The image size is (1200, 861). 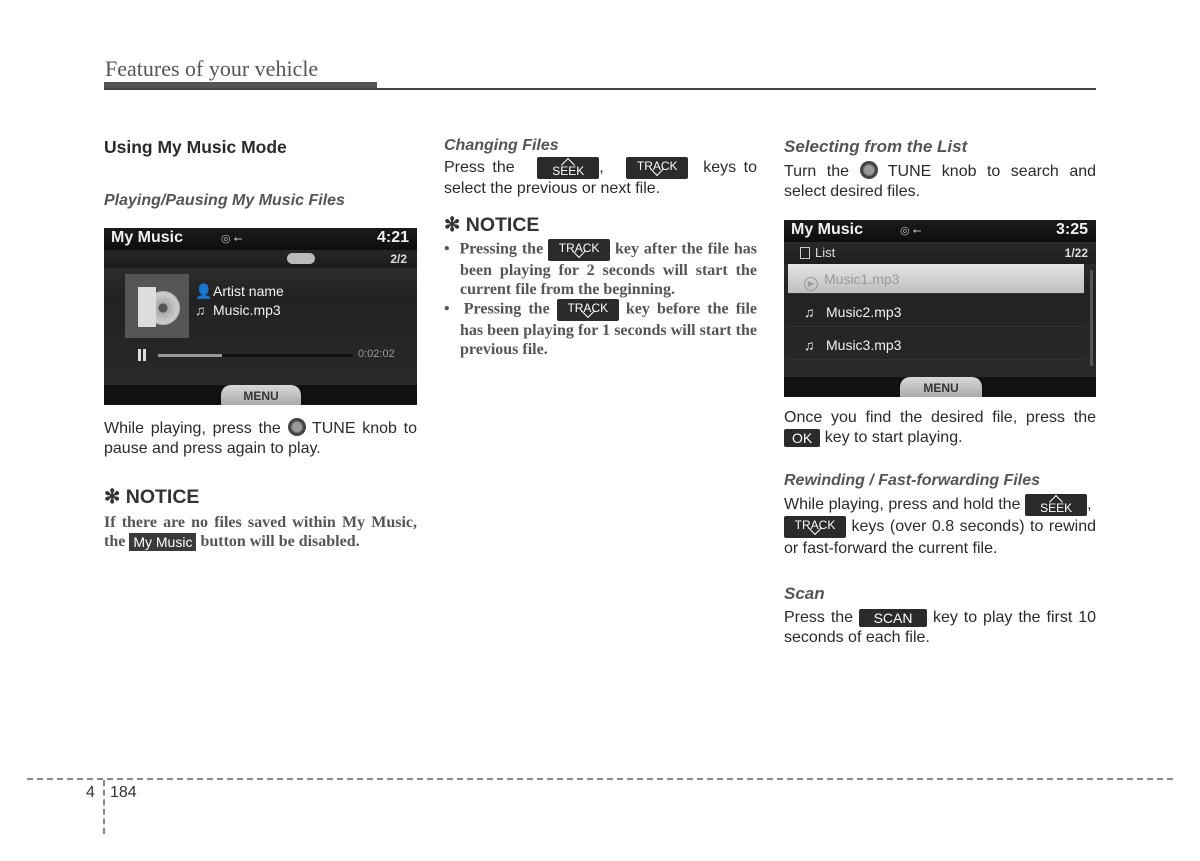 I want to click on list-item: ♫ Music2.mp3, so click(x=936, y=312).